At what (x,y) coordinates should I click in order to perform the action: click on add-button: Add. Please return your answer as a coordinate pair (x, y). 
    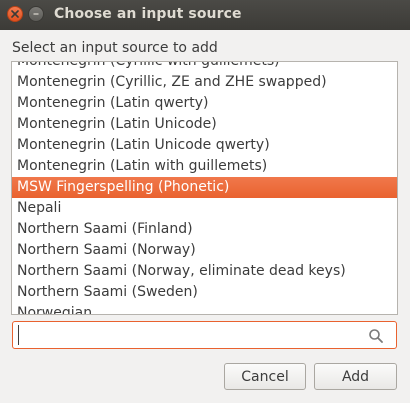
    Looking at the image, I should click on (355, 376).